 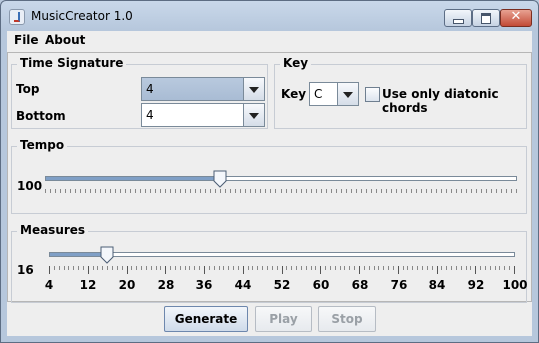 I want to click on menu-bar: File About, so click(x=269, y=41).